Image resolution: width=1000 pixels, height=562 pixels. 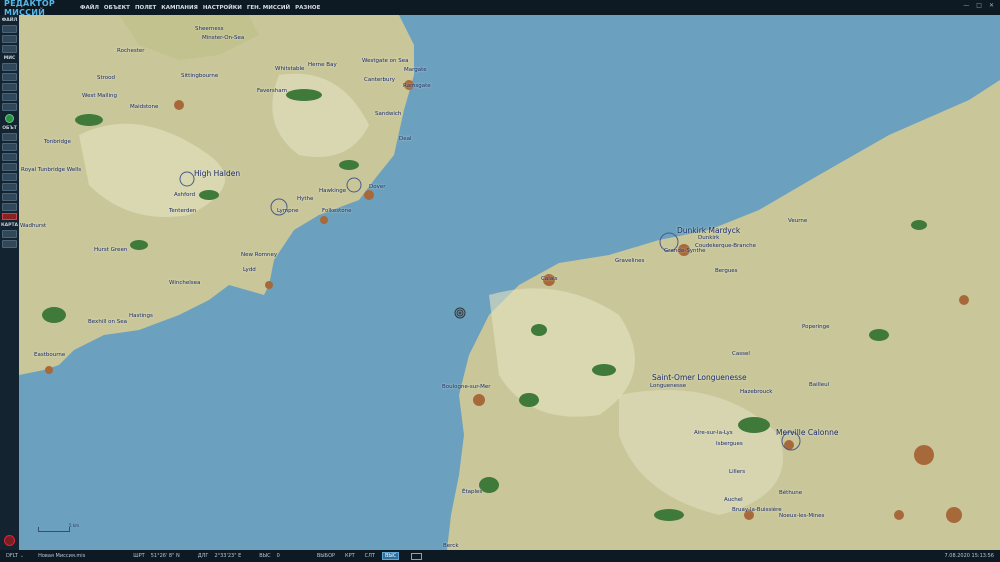 What do you see at coordinates (203, 556) in the screenshot?
I see `longitude-label: ДЛГ` at bounding box center [203, 556].